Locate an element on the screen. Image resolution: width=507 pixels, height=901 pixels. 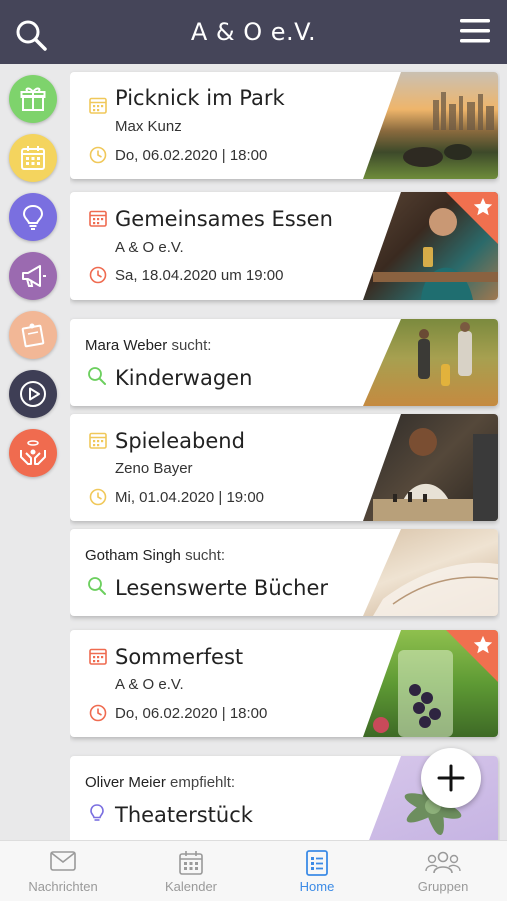
category-notes is located at coordinates (33, 335).